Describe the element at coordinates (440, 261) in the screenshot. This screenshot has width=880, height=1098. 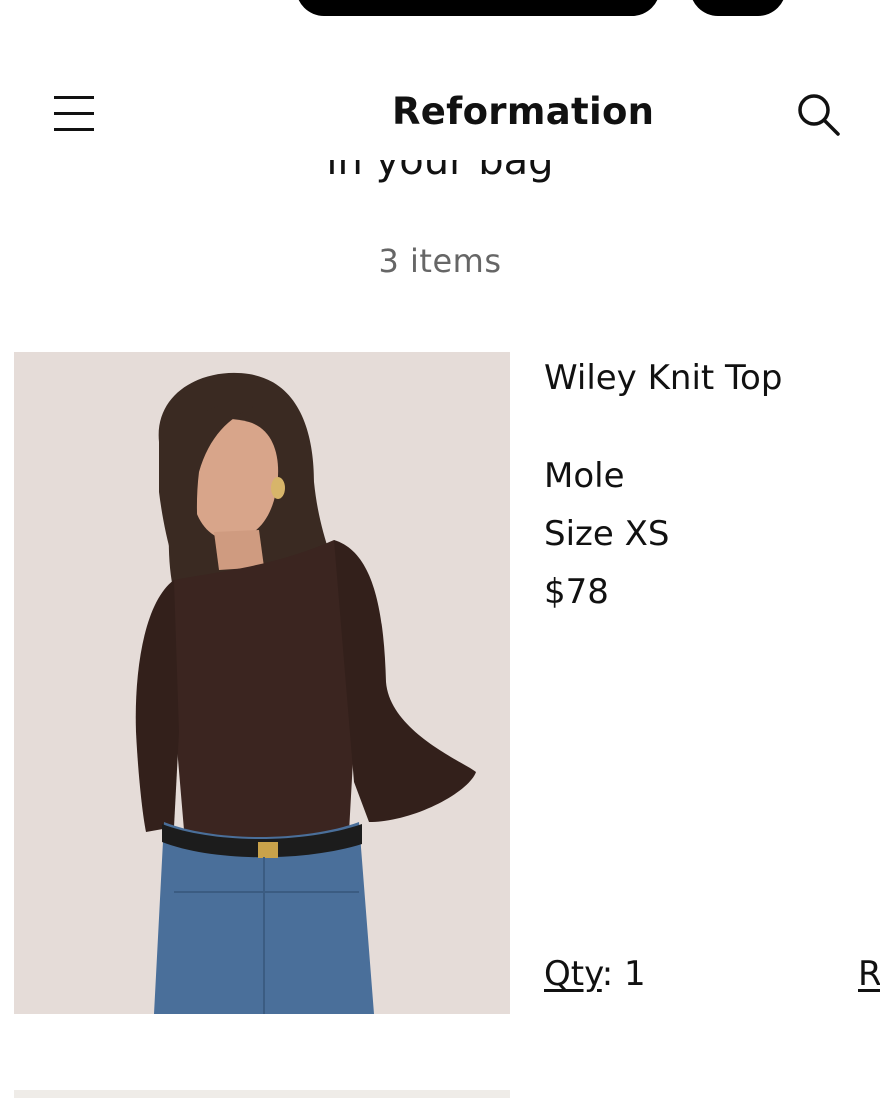
I see `items-count: 3 items` at that location.